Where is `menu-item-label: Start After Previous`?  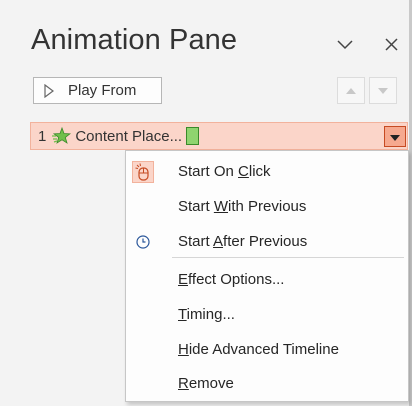
menu-item-label: Start After Previous is located at coordinates (243, 241).